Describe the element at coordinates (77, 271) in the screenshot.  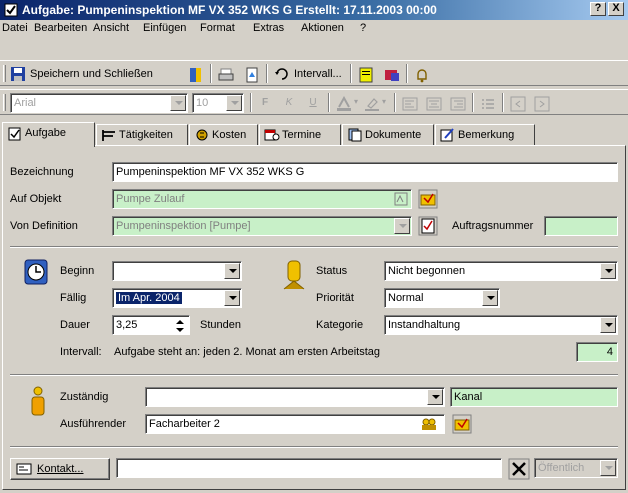
I see `start-label: Beginn` at that location.